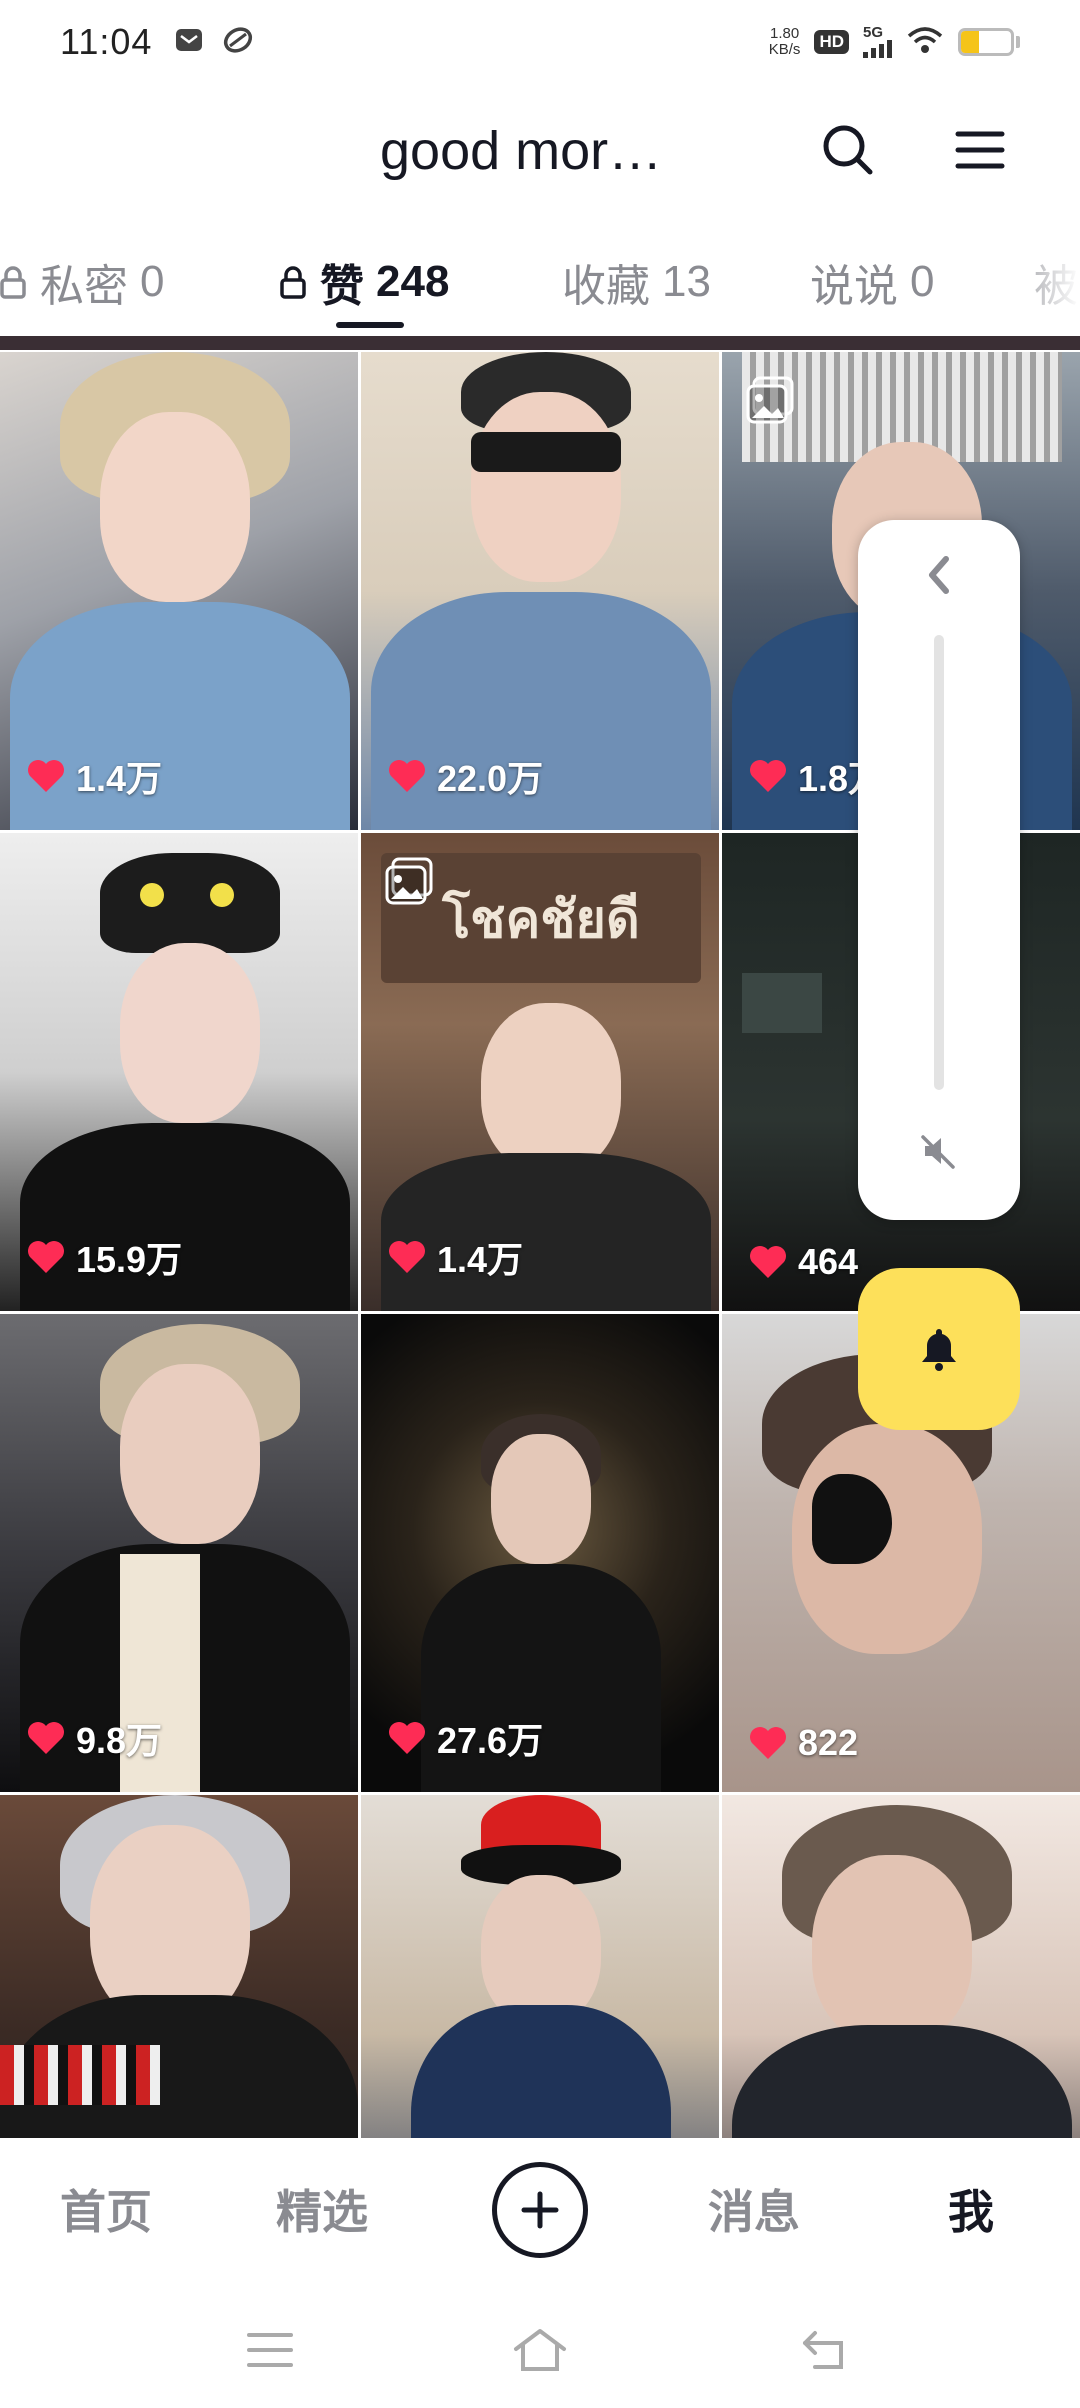  I want to click on home-button, so click(540, 2350).